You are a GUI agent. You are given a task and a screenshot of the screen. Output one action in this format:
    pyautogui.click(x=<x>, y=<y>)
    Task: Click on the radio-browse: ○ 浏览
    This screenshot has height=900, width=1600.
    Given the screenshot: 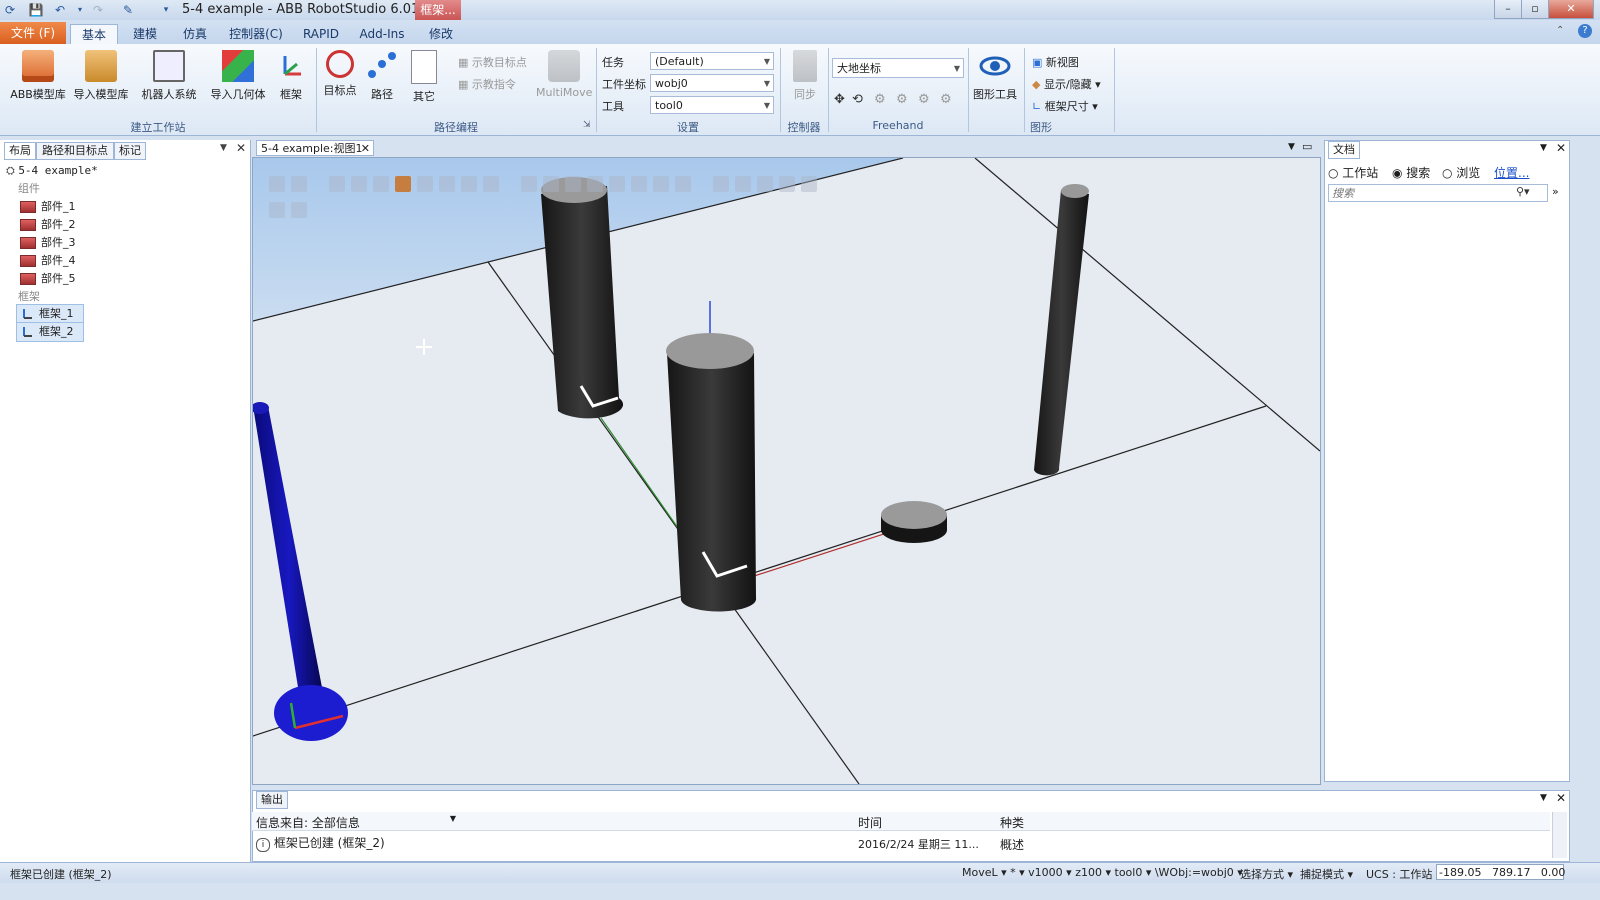 What is the action you would take?
    pyautogui.click(x=1461, y=172)
    